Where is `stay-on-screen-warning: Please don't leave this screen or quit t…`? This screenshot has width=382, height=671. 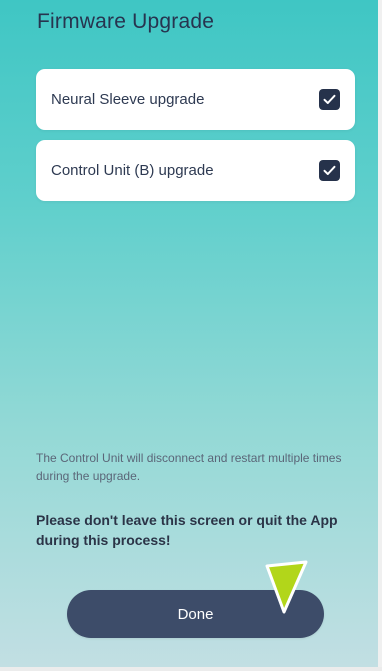
stay-on-screen-warning: Please don't leave this screen or quit t… is located at coordinates (187, 530).